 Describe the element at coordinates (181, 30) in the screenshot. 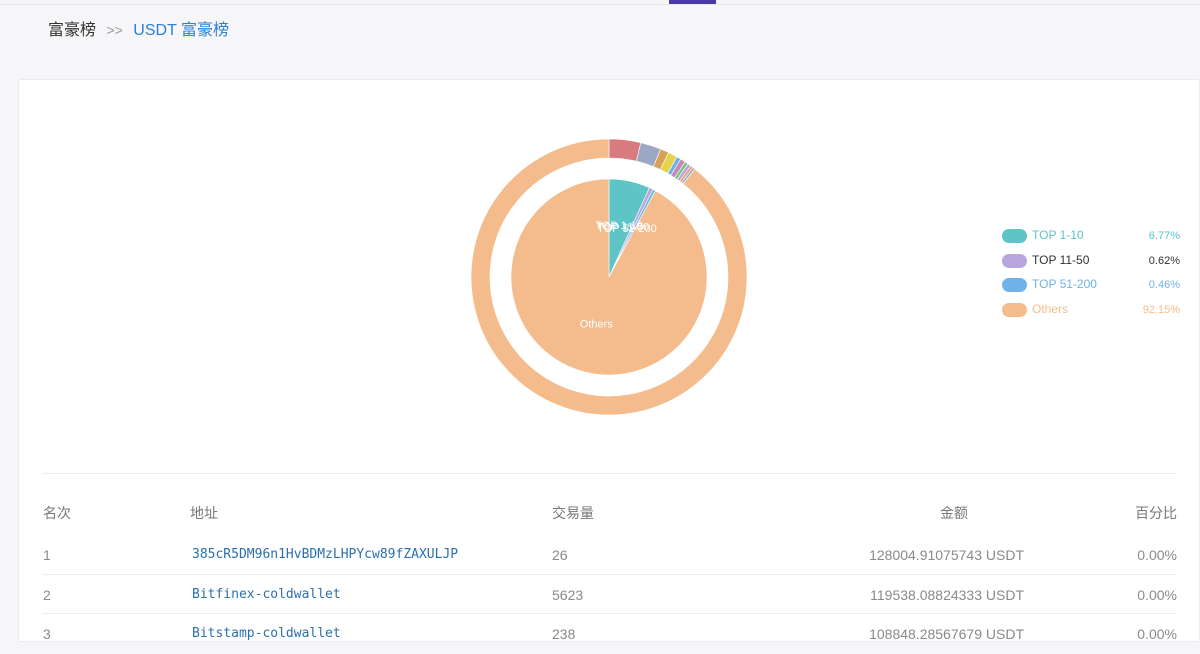

I see `breadcrumb-current: USDT 富豪榜` at that location.